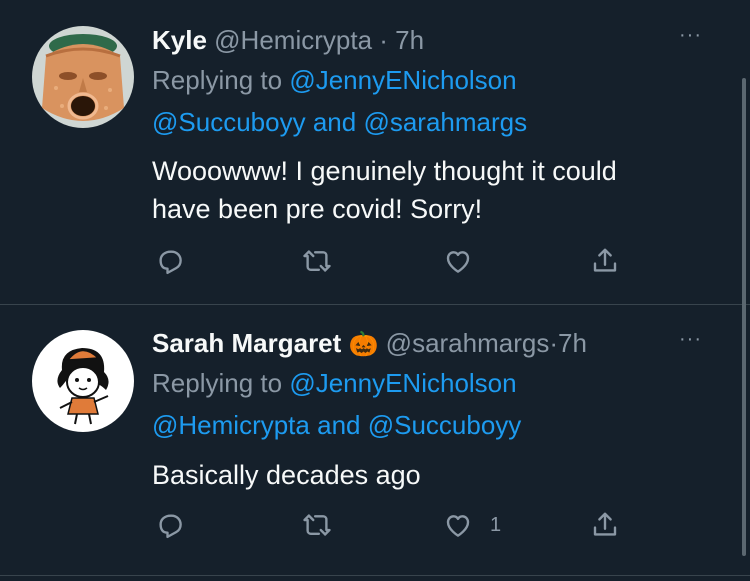 This screenshot has height=581, width=750. Describe the element at coordinates (468, 343) in the screenshot. I see `user-handle: @sarahmargs` at that location.